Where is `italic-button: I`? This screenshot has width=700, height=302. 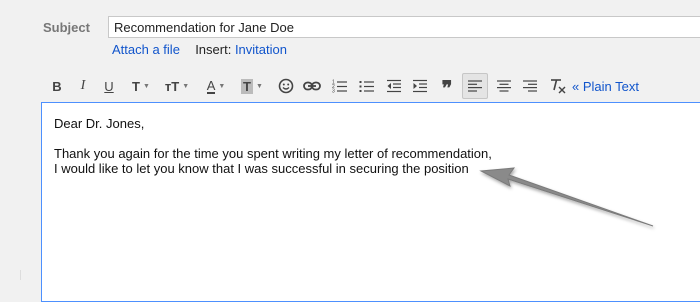
italic-button: I is located at coordinates (83, 86).